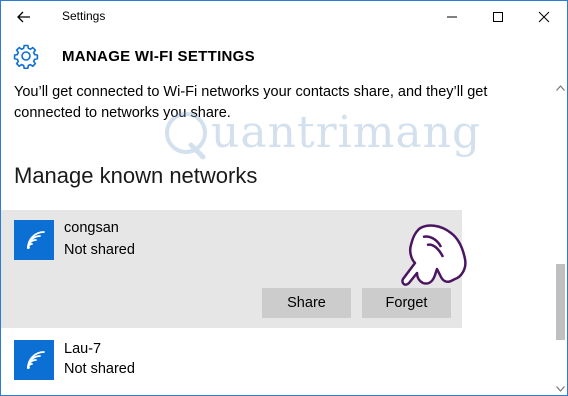  Describe the element at coordinates (84, 16) in the screenshot. I see `window-title: Settings` at that location.